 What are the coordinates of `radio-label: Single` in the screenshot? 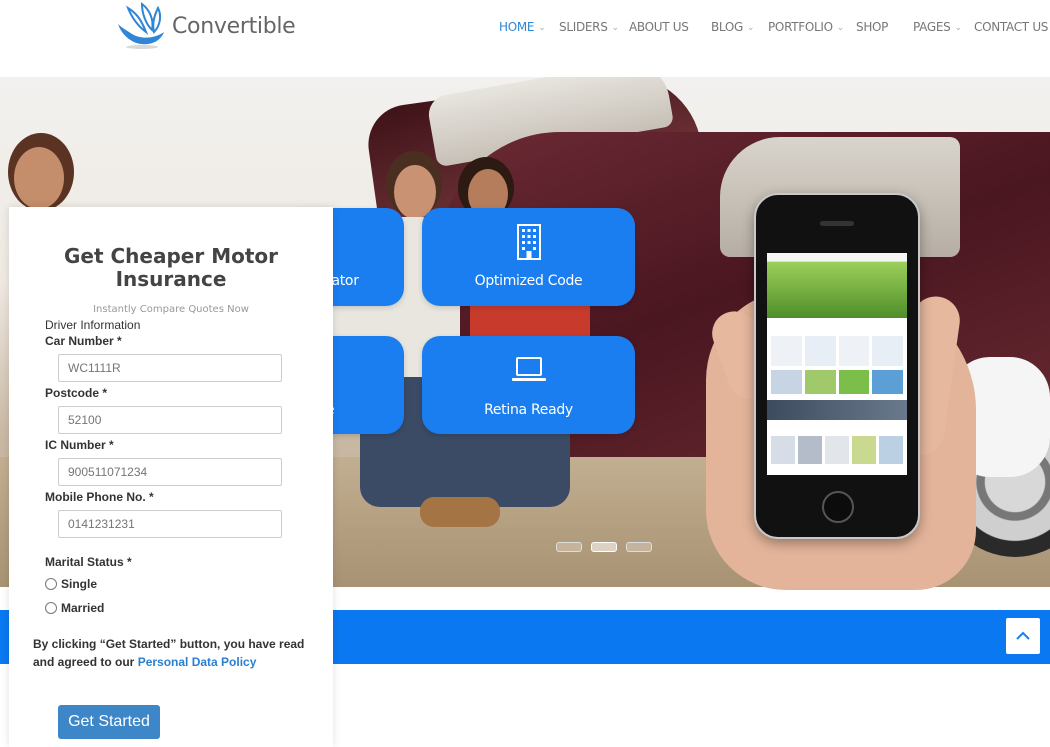 It's located at (79, 584).